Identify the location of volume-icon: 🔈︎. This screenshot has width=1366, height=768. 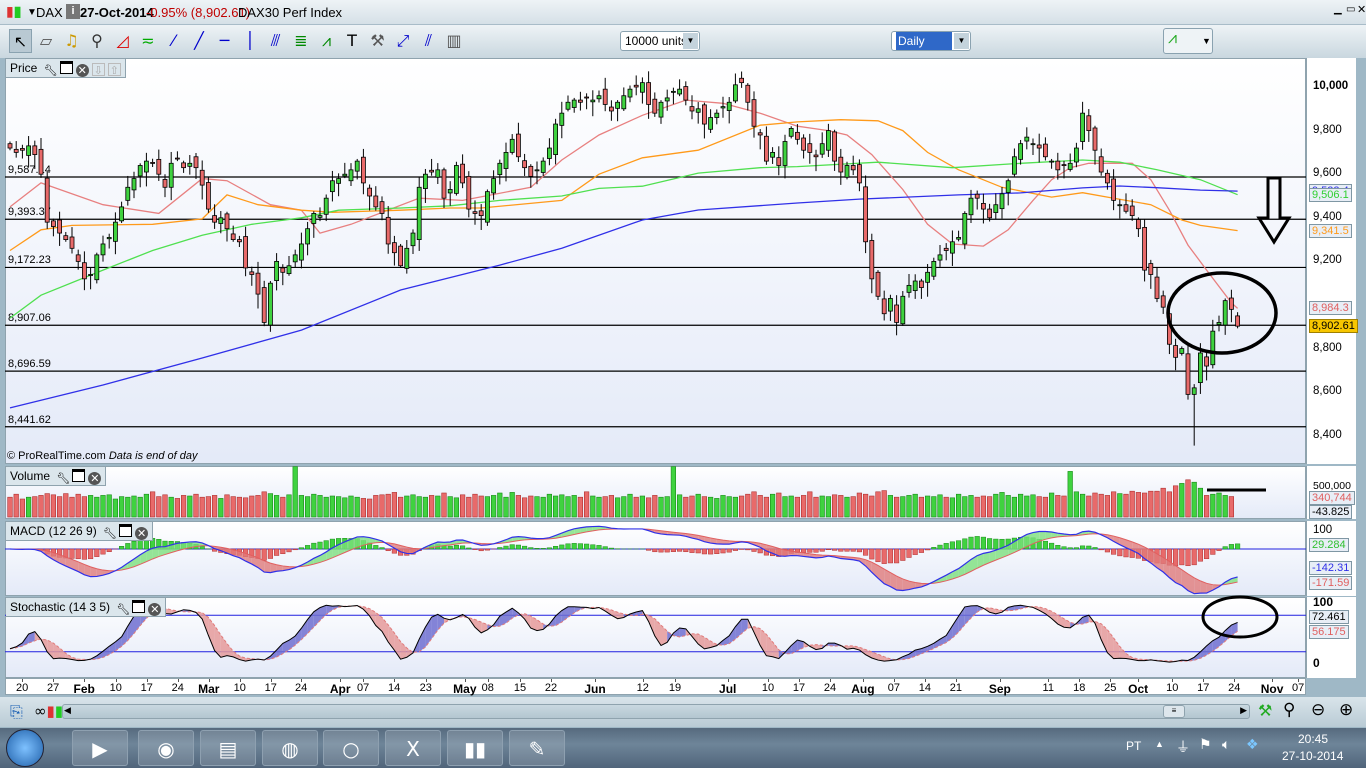
(1226, 745).